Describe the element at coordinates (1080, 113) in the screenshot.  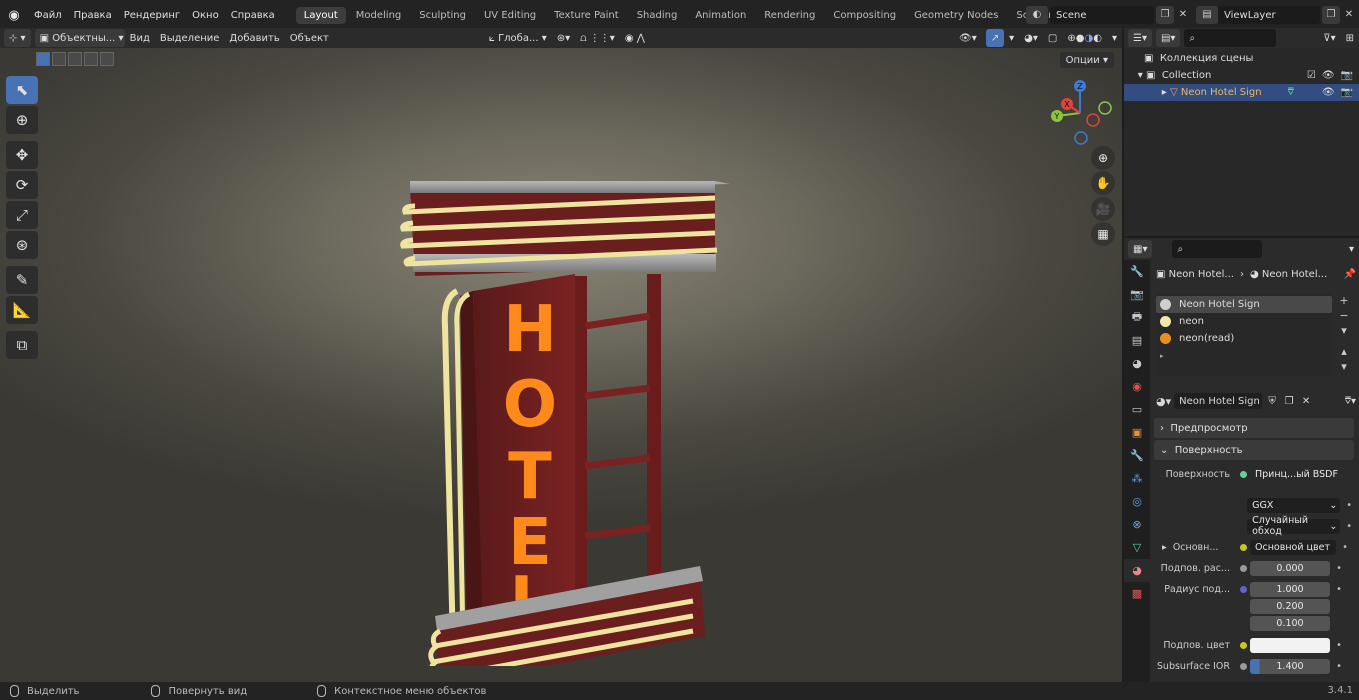
I see `navigation-gizmo: Z Y X` at that location.